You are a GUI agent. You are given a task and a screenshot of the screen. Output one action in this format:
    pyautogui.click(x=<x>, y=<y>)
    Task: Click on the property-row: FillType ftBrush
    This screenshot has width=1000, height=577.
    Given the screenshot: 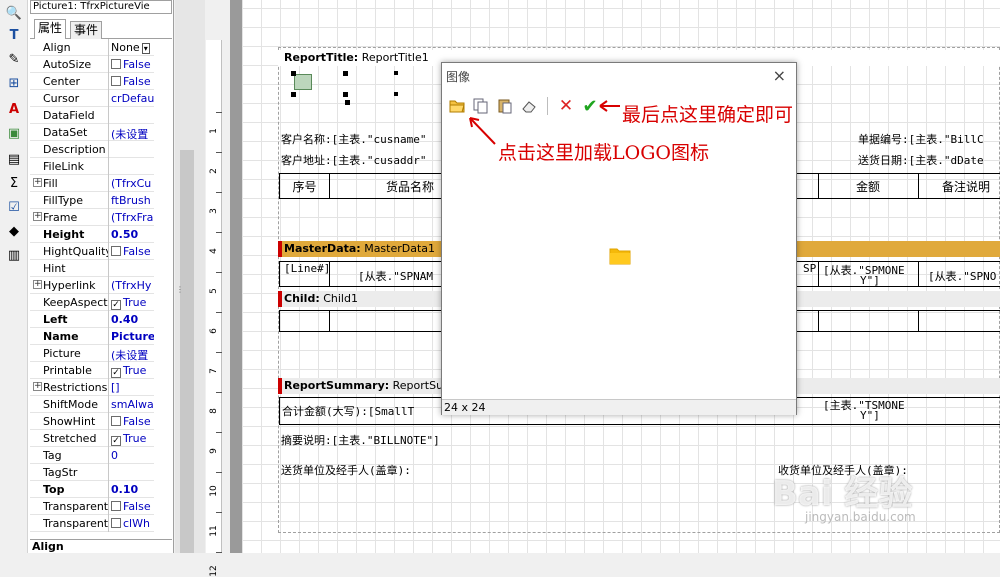 What is the action you would take?
    pyautogui.click(x=92, y=200)
    